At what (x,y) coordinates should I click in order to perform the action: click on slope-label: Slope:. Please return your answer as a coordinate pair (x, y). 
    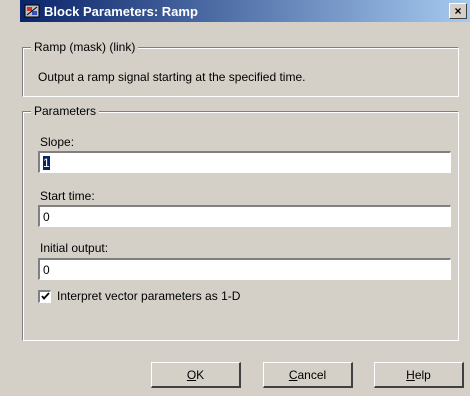
    Looking at the image, I should click on (57, 142).